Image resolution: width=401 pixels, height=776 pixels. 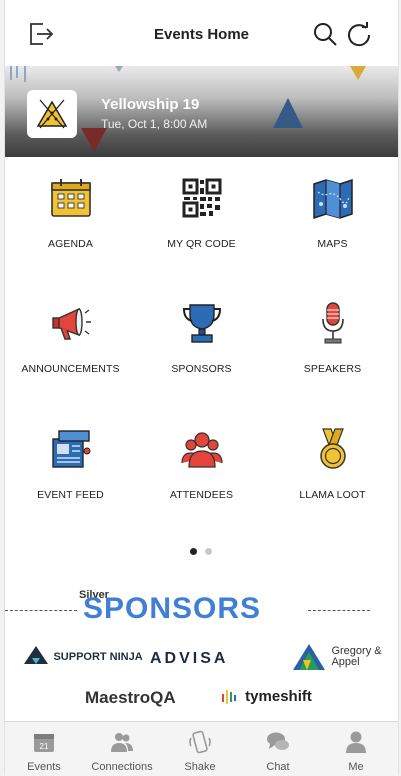 I want to click on sponsor-logo-support-ninja: SUPPORT NINJA, so click(x=83, y=657).